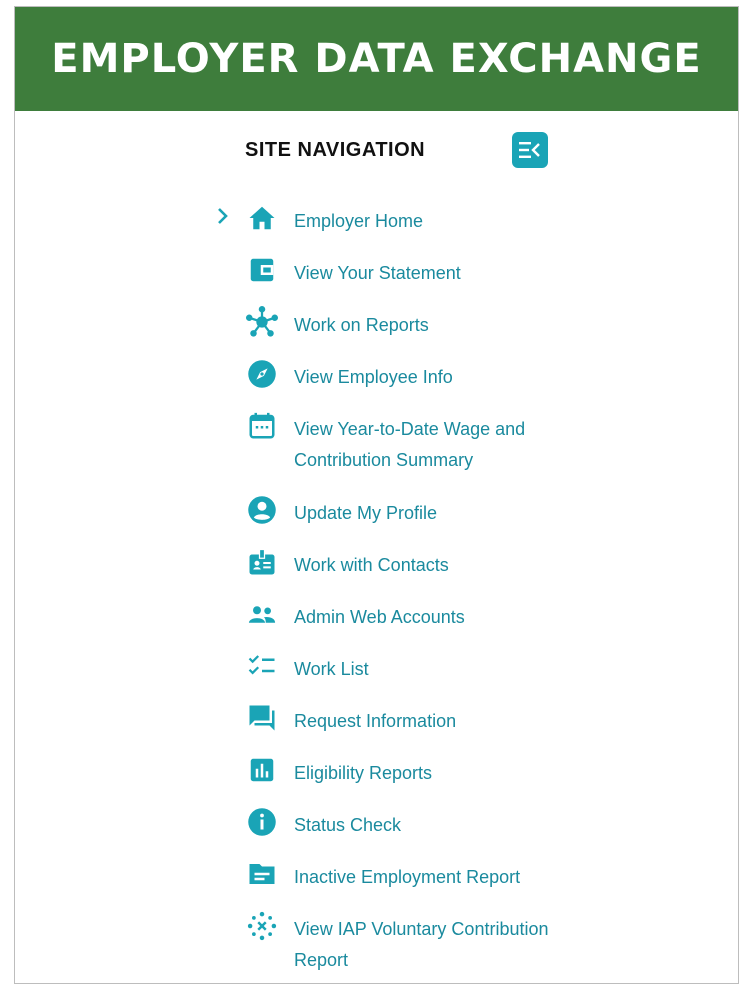 The image size is (749, 985). What do you see at coordinates (262, 510) in the screenshot?
I see `account-circle-icon` at bounding box center [262, 510].